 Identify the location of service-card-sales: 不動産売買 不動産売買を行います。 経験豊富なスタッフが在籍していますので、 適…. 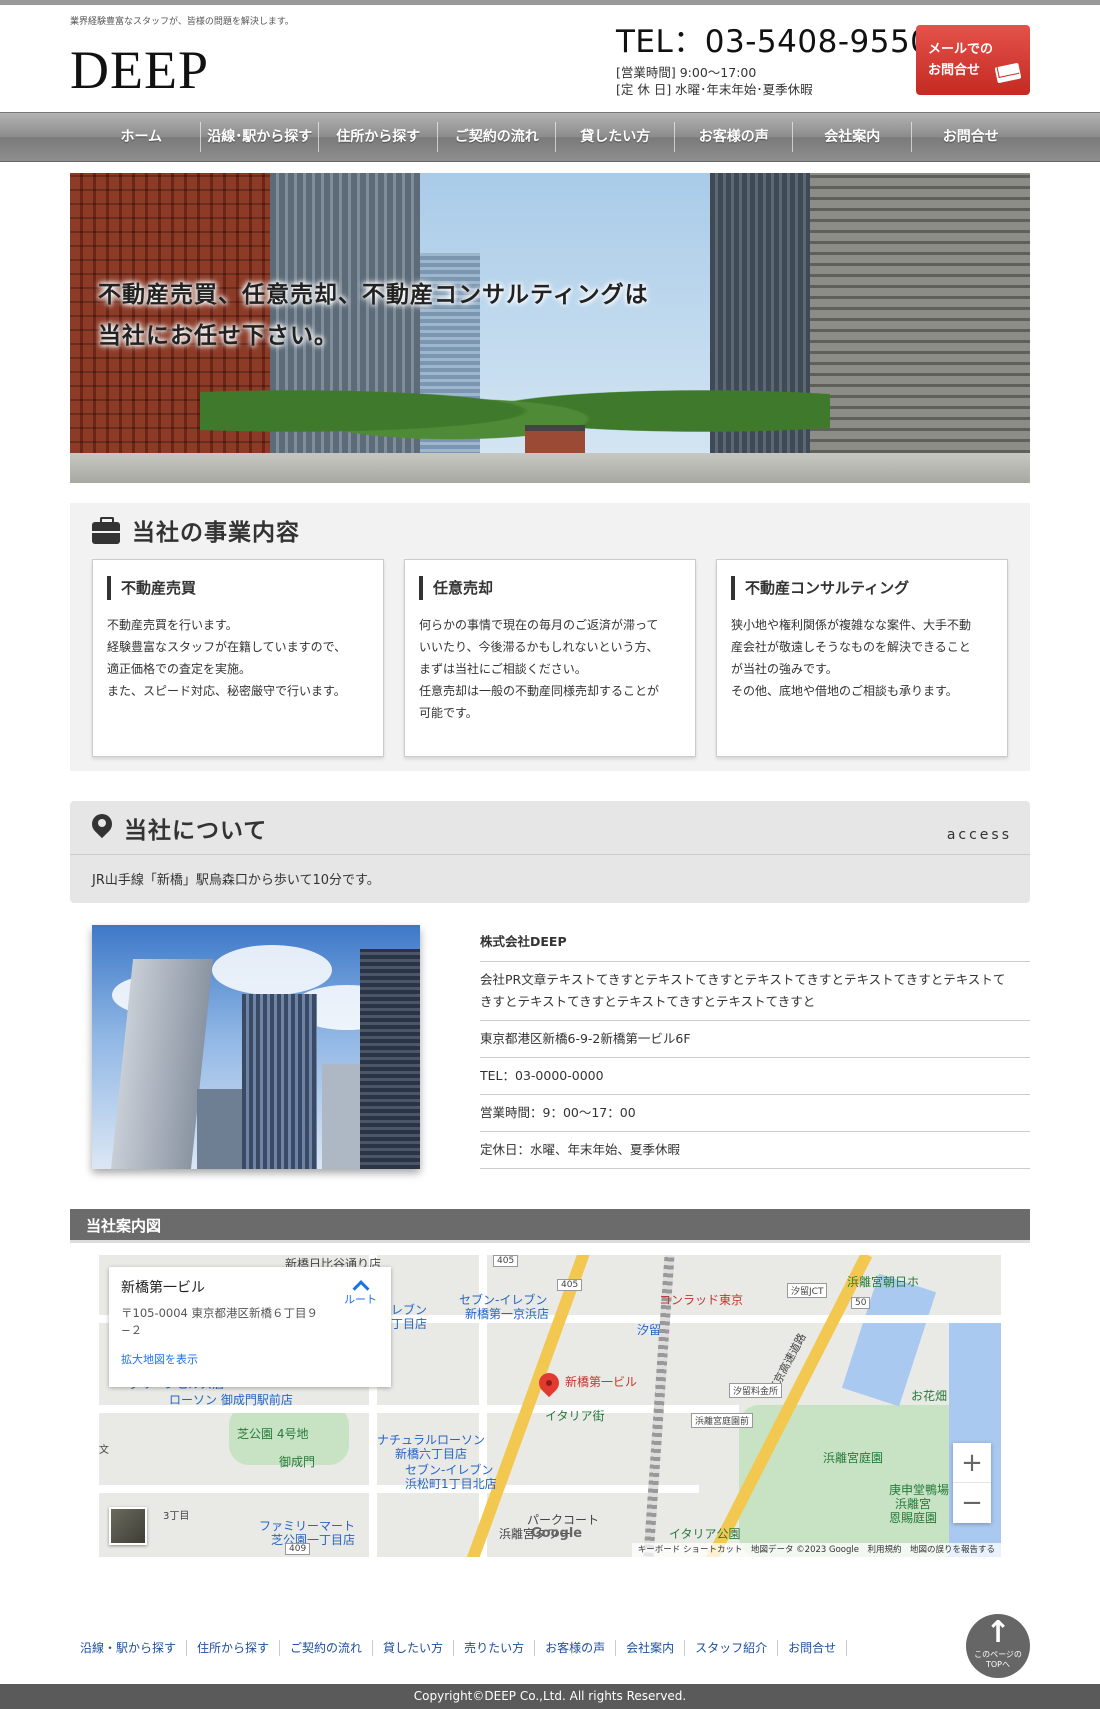
(238, 658).